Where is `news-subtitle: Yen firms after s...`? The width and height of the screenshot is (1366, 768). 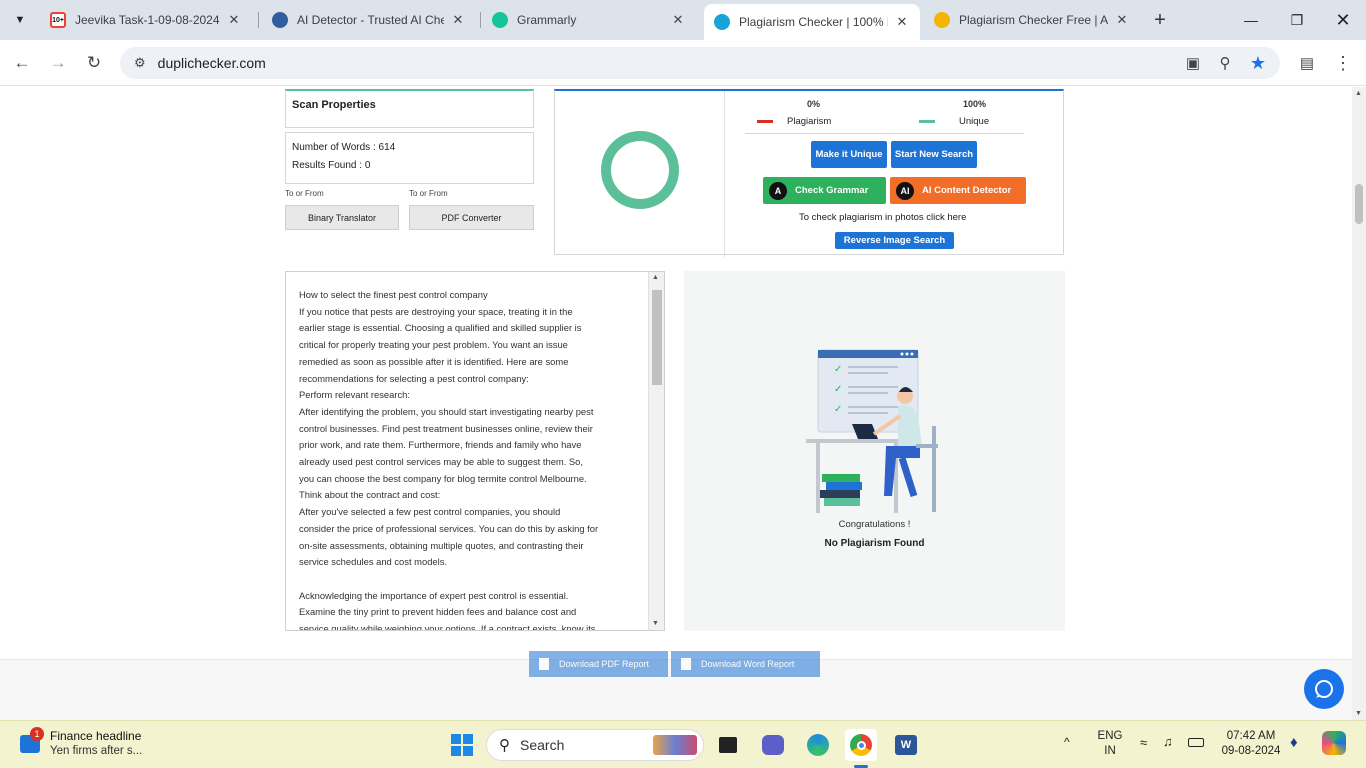
news-subtitle: Yen firms after s... is located at coordinates (96, 751).